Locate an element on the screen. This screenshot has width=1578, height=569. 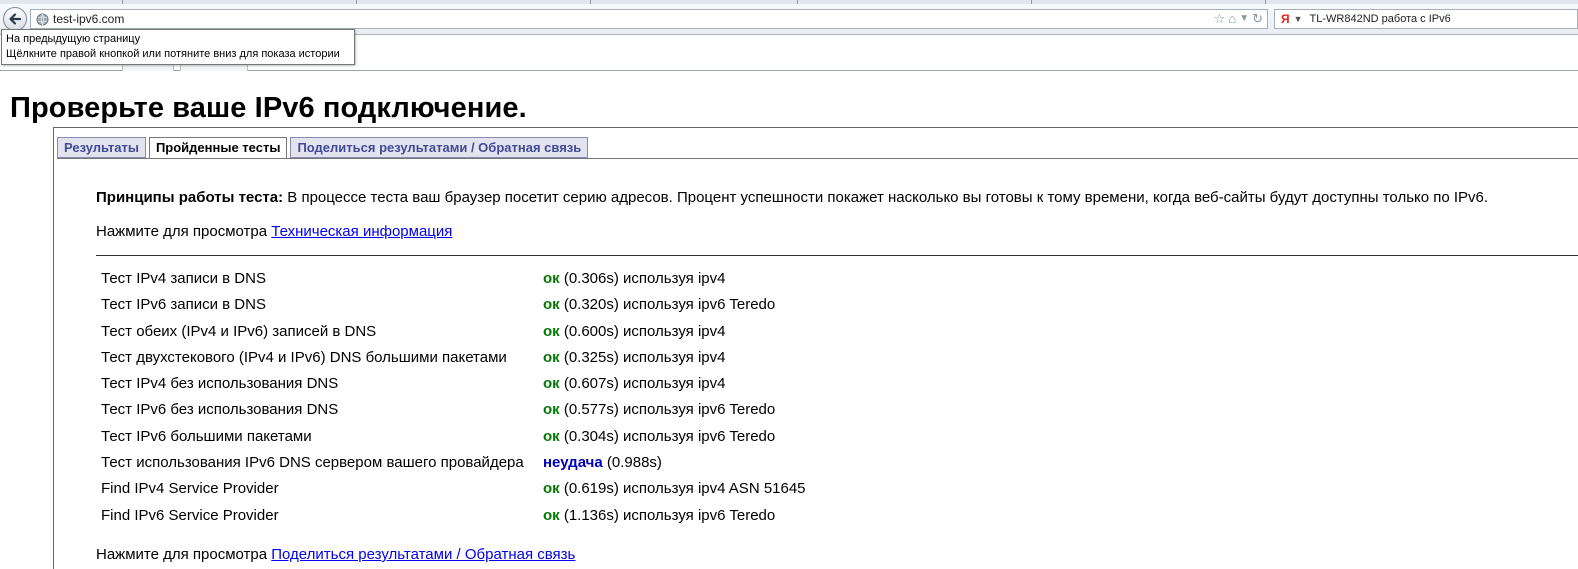
url-text: test-ipv6.com is located at coordinates (89, 19).